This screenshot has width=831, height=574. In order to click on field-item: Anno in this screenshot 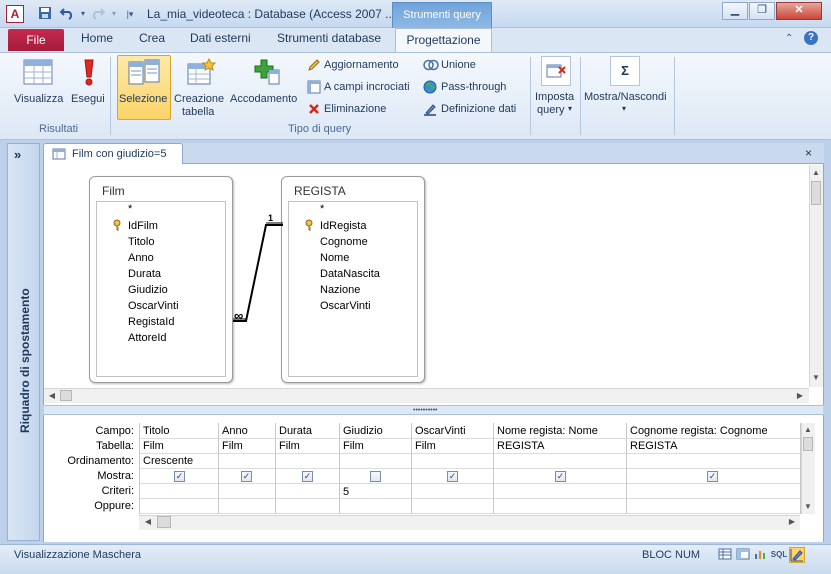, I will do `click(141, 258)`.